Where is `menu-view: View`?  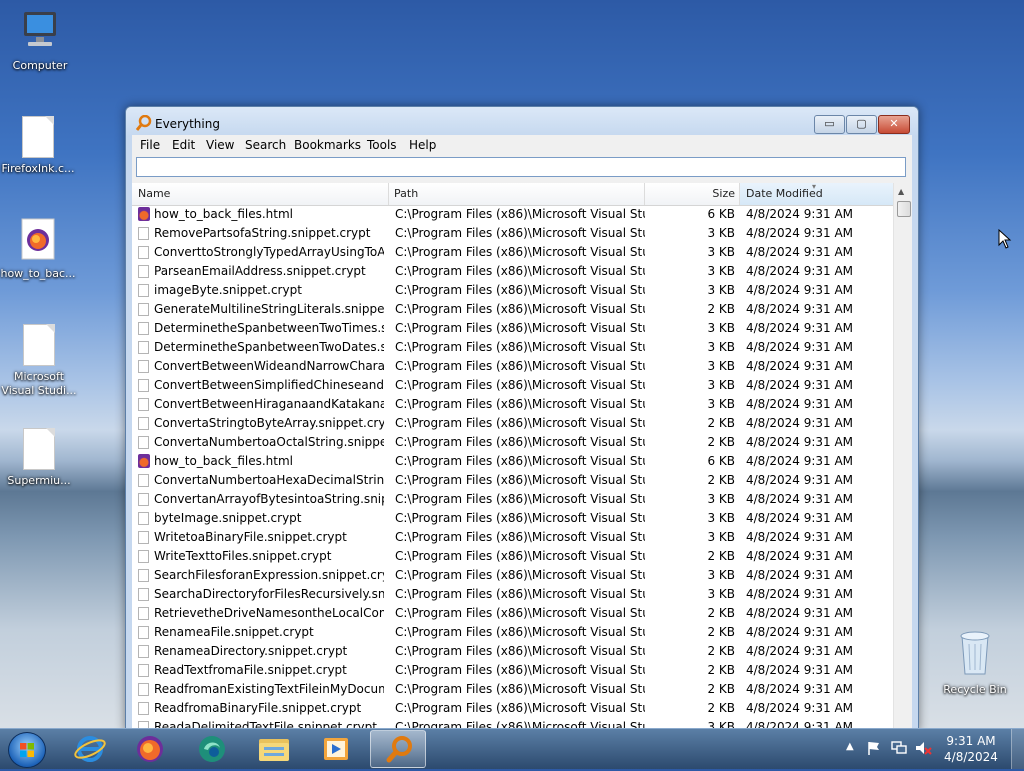
menu-view: View is located at coordinates (220, 145).